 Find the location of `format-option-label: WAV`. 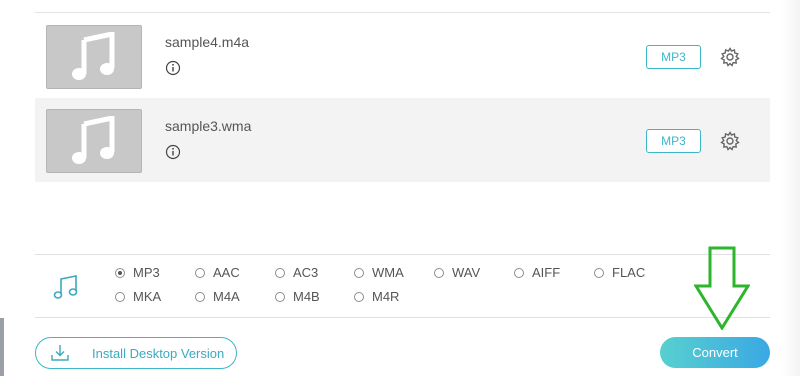

format-option-label: WAV is located at coordinates (466, 272).